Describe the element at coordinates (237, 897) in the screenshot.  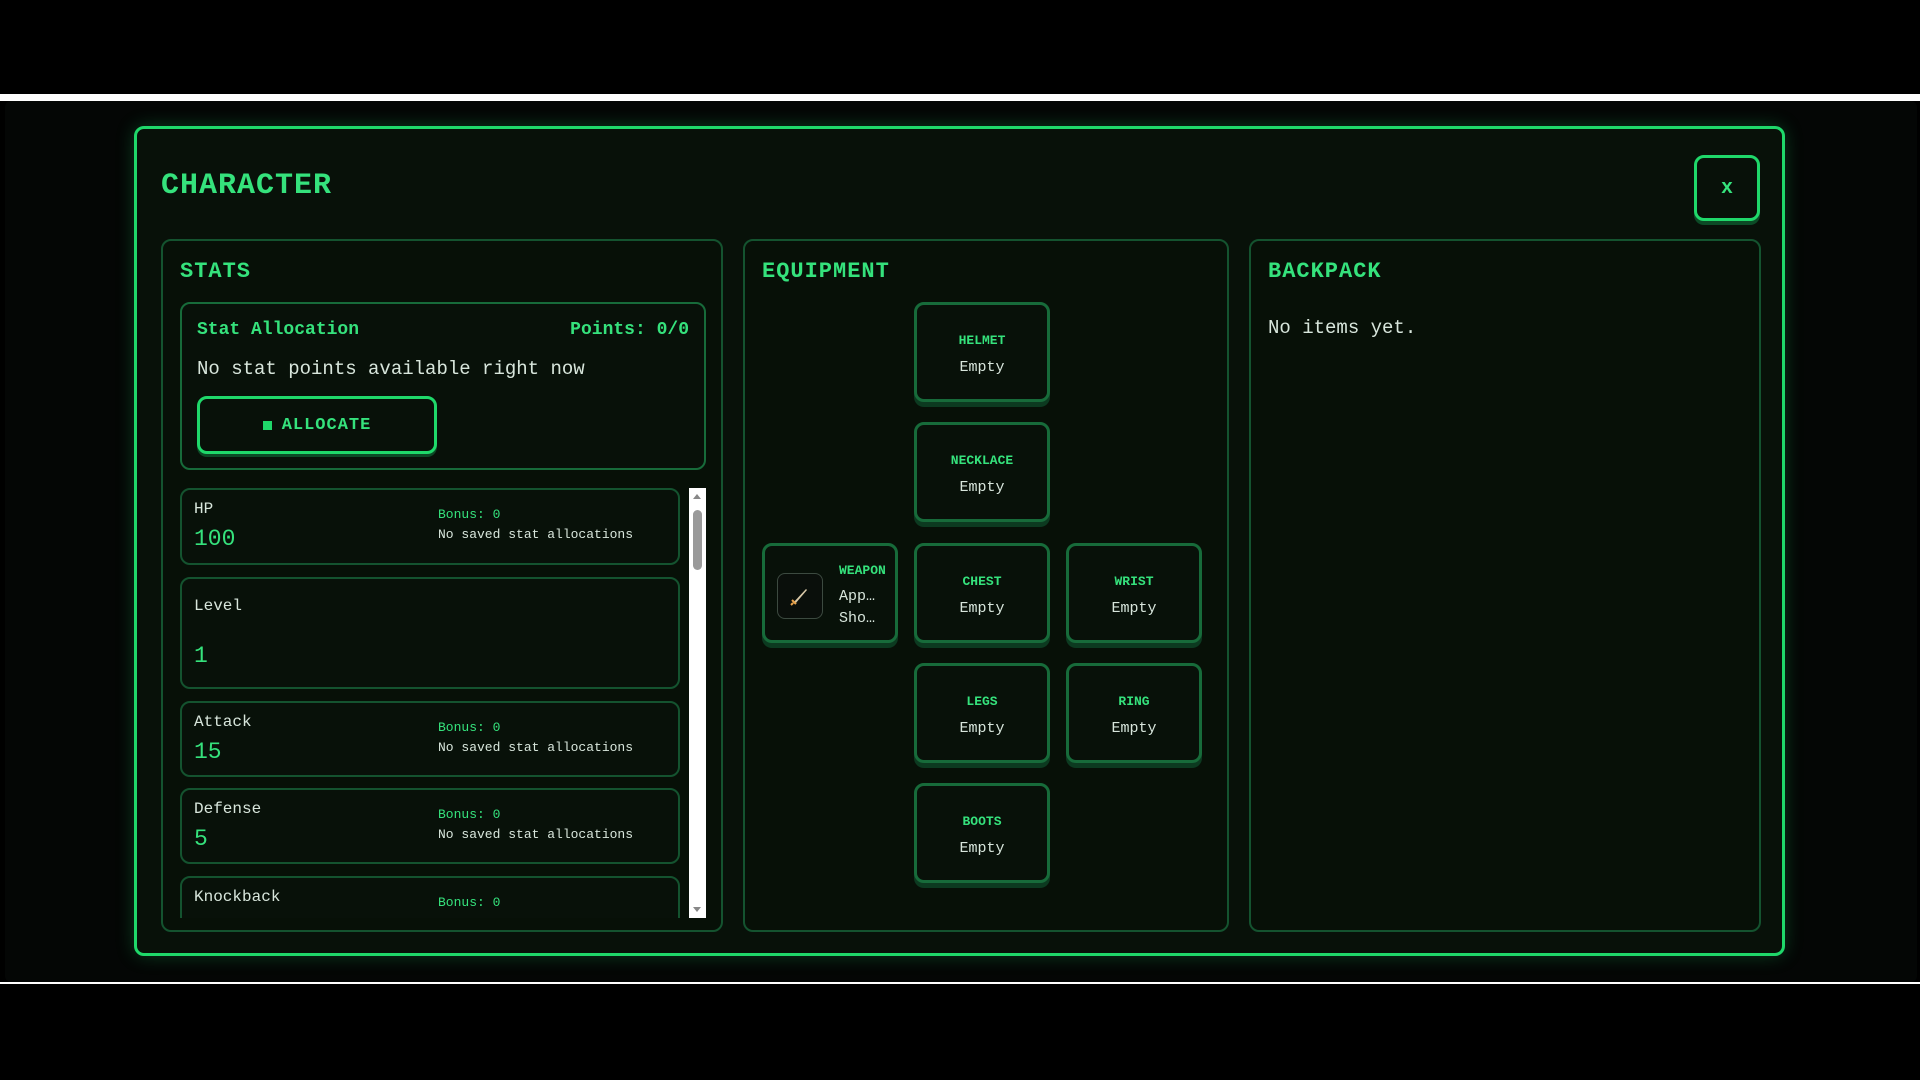
I see `stat-label: Knockback` at that location.